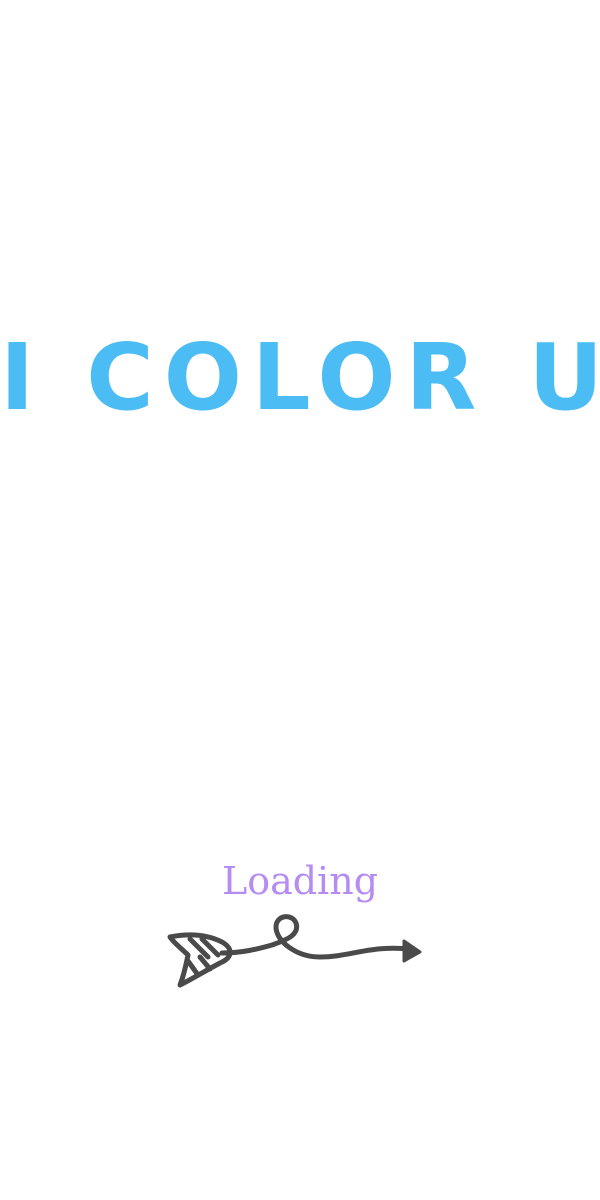  I want to click on loading-label: Loading, so click(300, 881).